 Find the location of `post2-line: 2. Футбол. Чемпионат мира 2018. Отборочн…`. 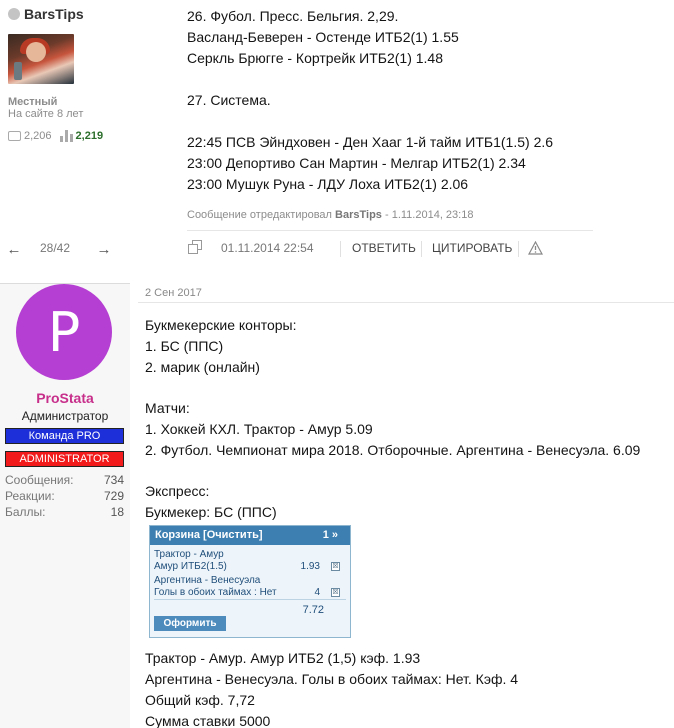

post2-line: 2. Футбол. Чемпионат мира 2018. Отборочн… is located at coordinates (393, 450).